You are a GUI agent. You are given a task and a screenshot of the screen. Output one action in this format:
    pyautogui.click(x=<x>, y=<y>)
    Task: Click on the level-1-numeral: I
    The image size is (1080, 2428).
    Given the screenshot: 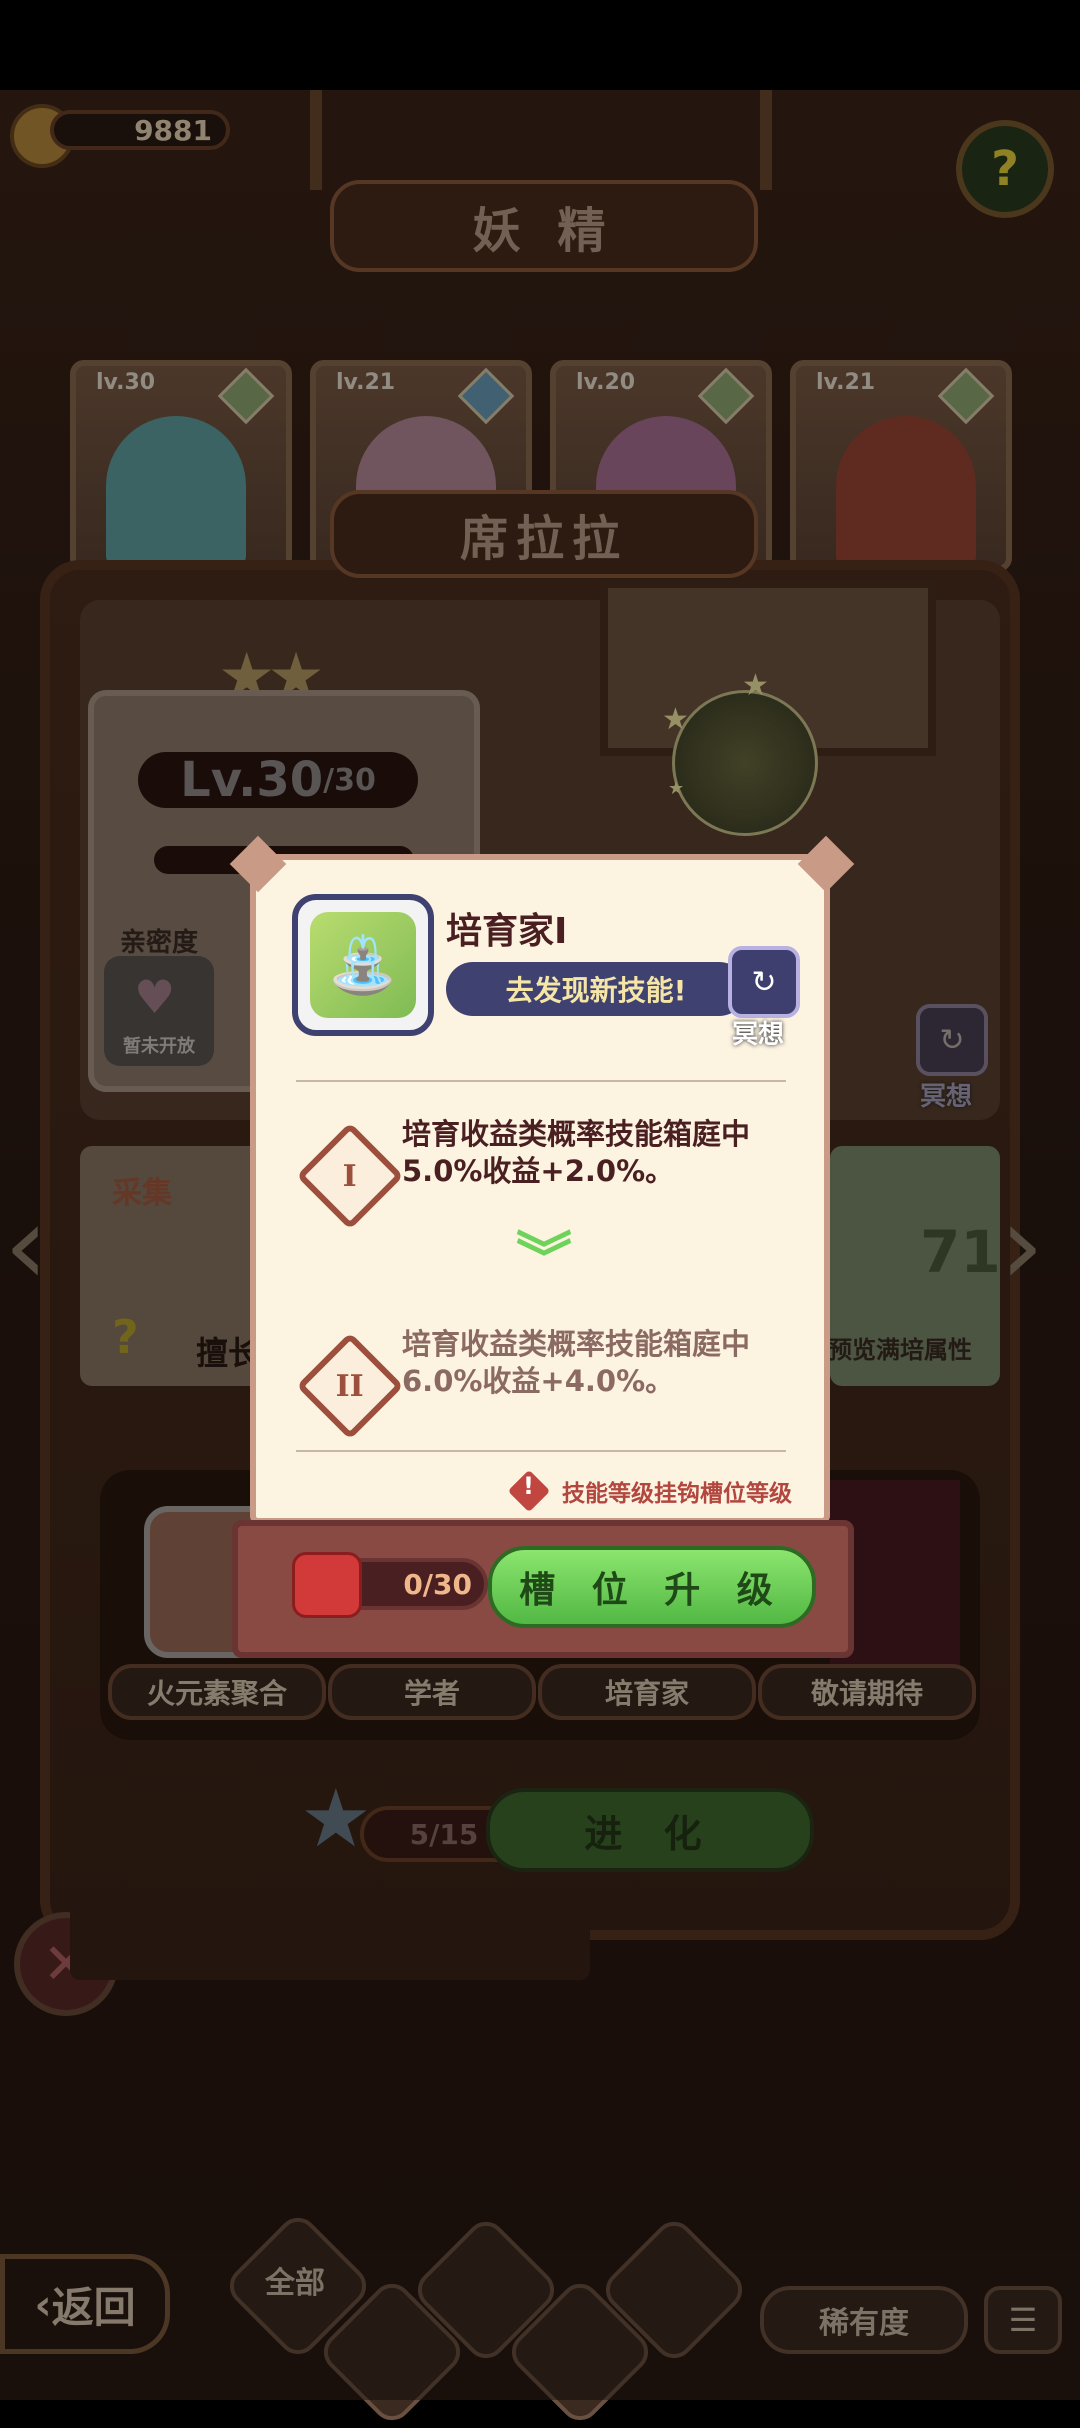 What is the action you would take?
    pyautogui.click(x=350, y=1176)
    